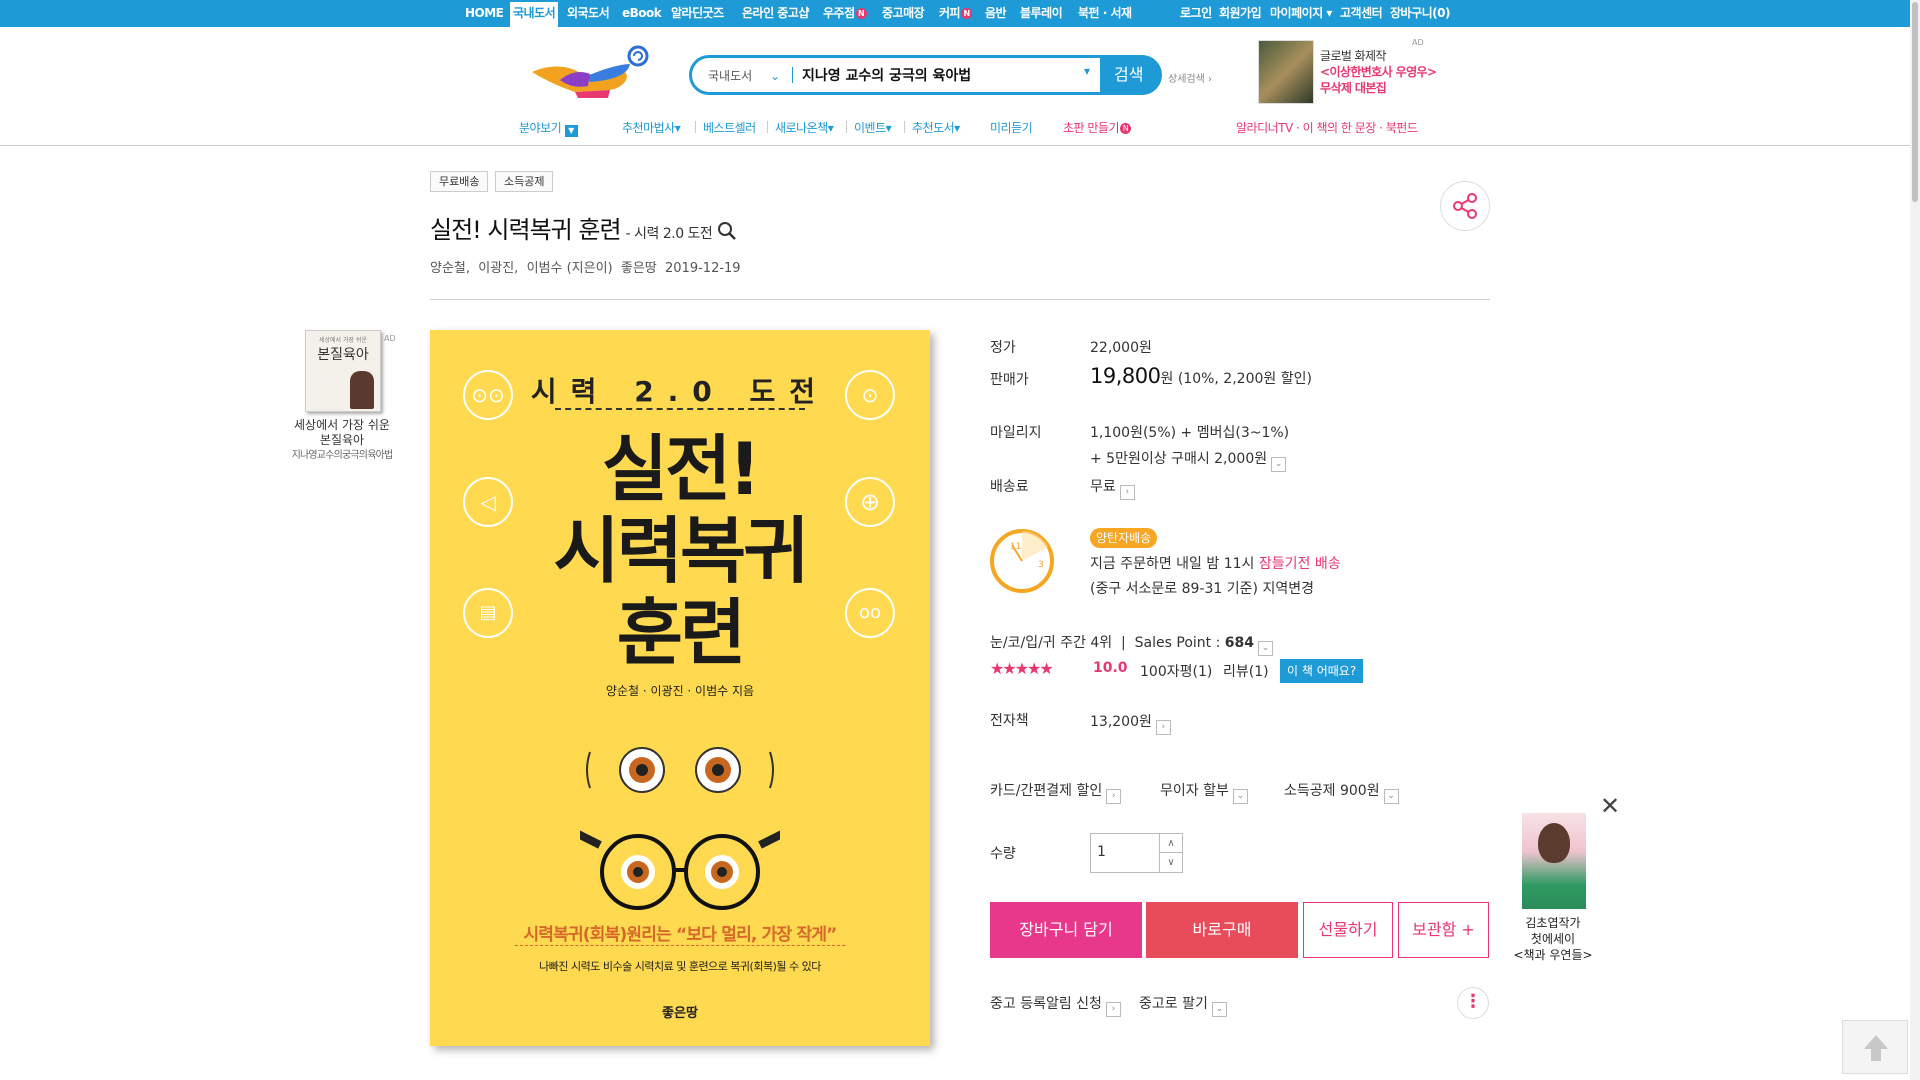 Image resolution: width=1920 pixels, height=1080 pixels. Describe the element at coordinates (1056, 792) in the screenshot. I see `card-discount: 카드/간편결제 할인 ›` at that location.